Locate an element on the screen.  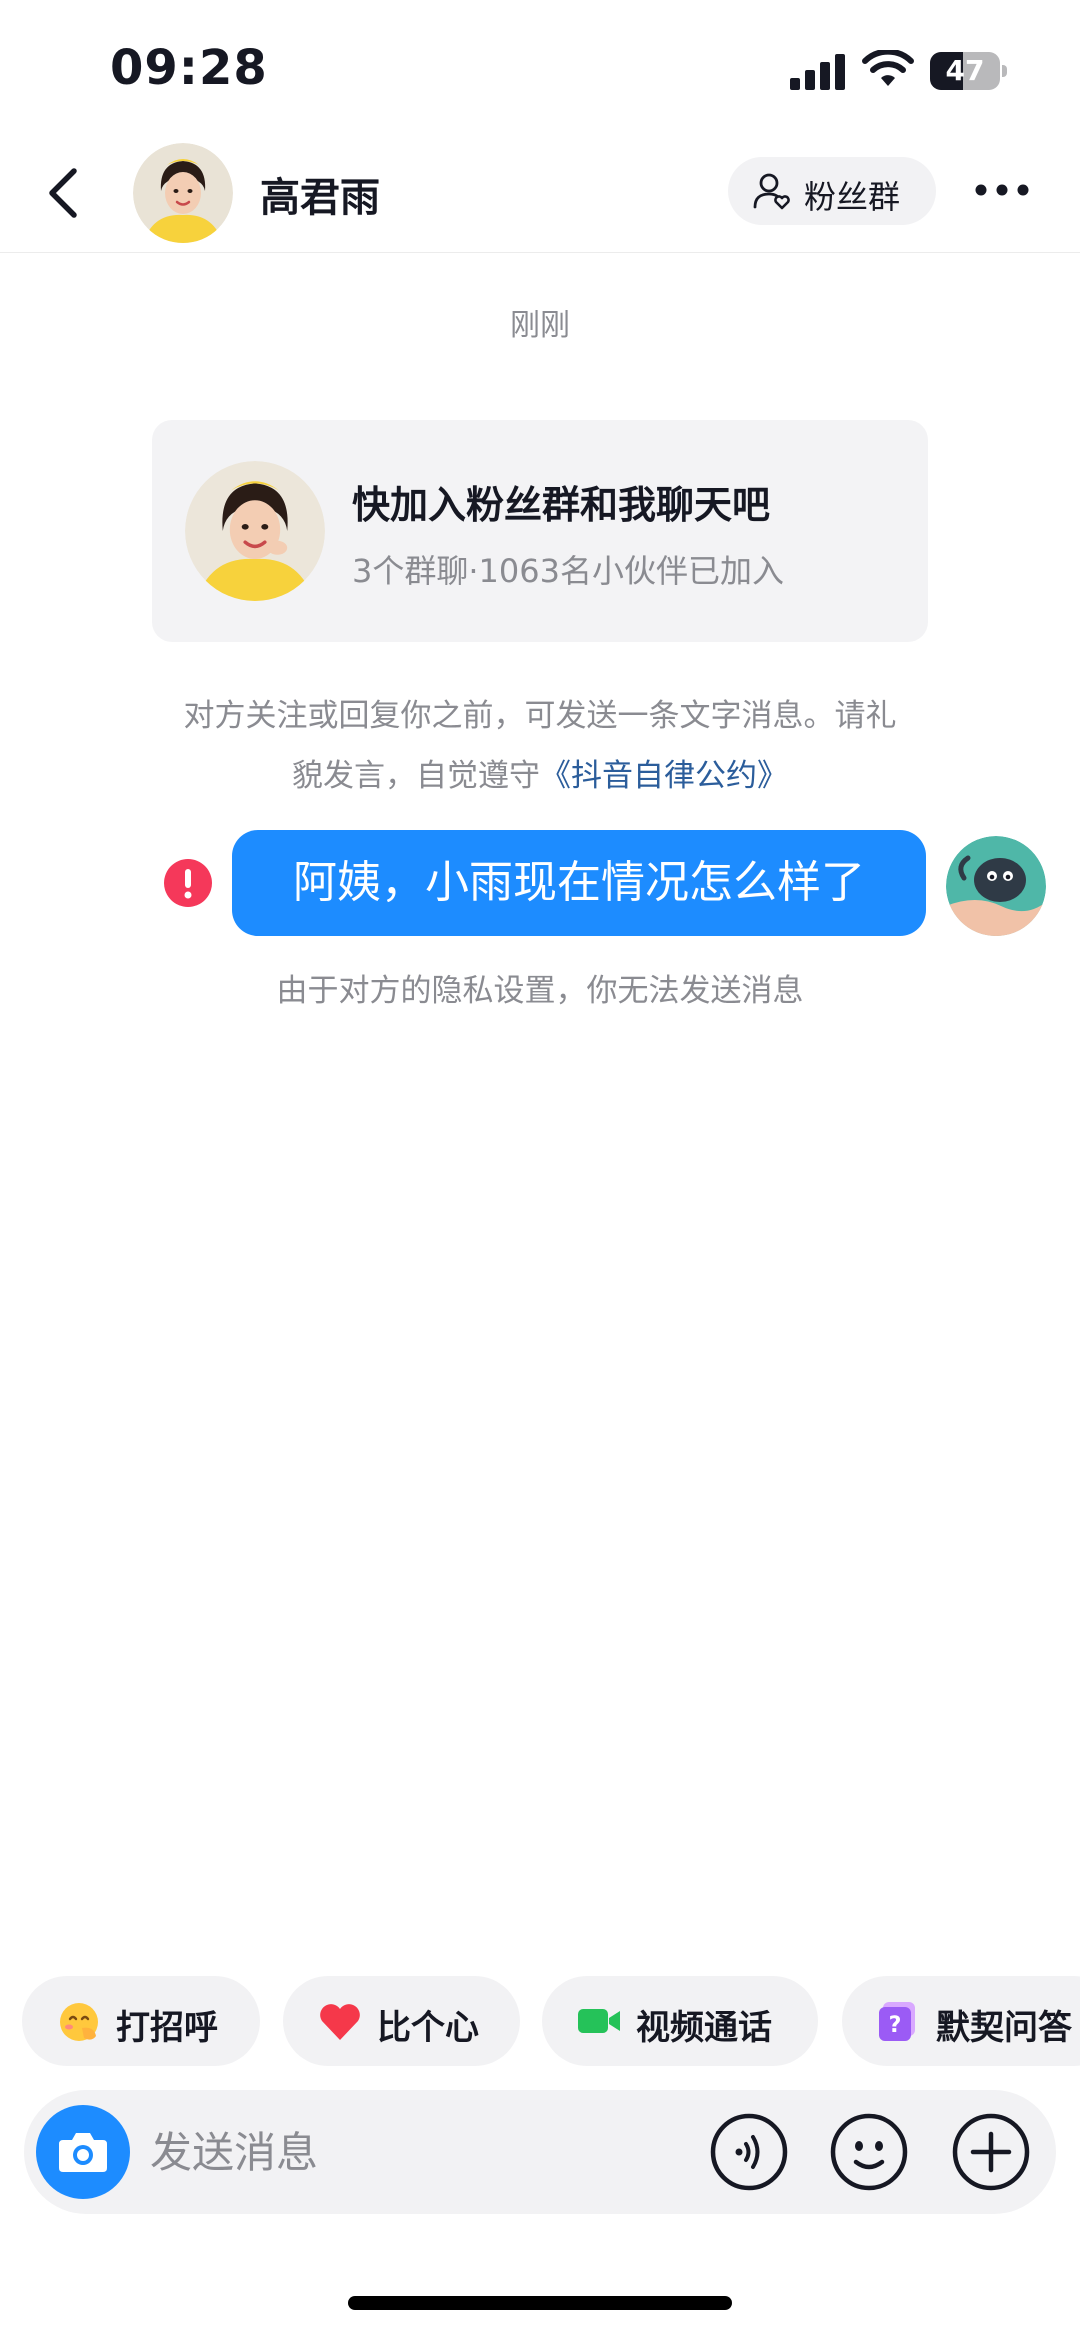
message-restriction-notice: 对方关注或回复你之前，可发送一条文字消息。请礼 貌发言，自觉遵守《抖音自律公约》 is located at coordinates (540, 746).